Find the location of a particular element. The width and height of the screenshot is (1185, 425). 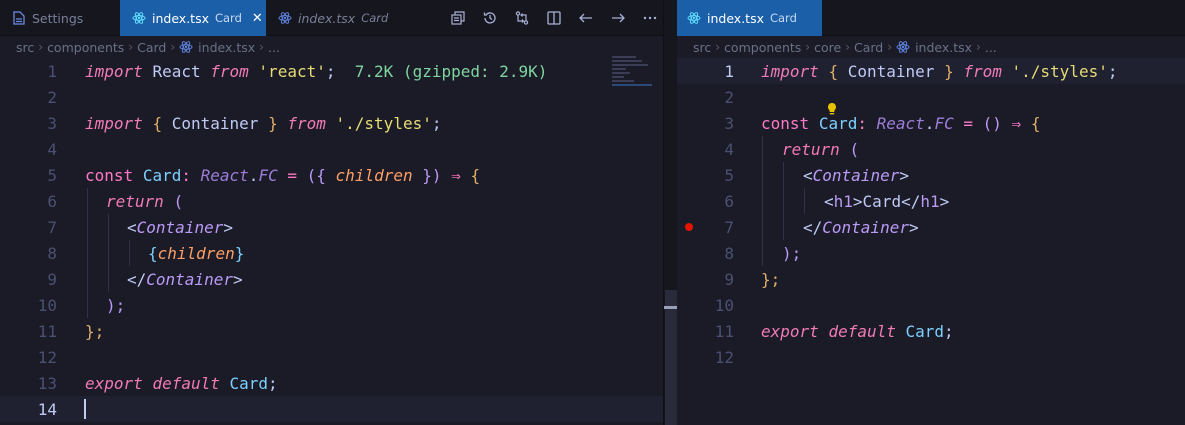

split-editor-icon is located at coordinates (554, 18).